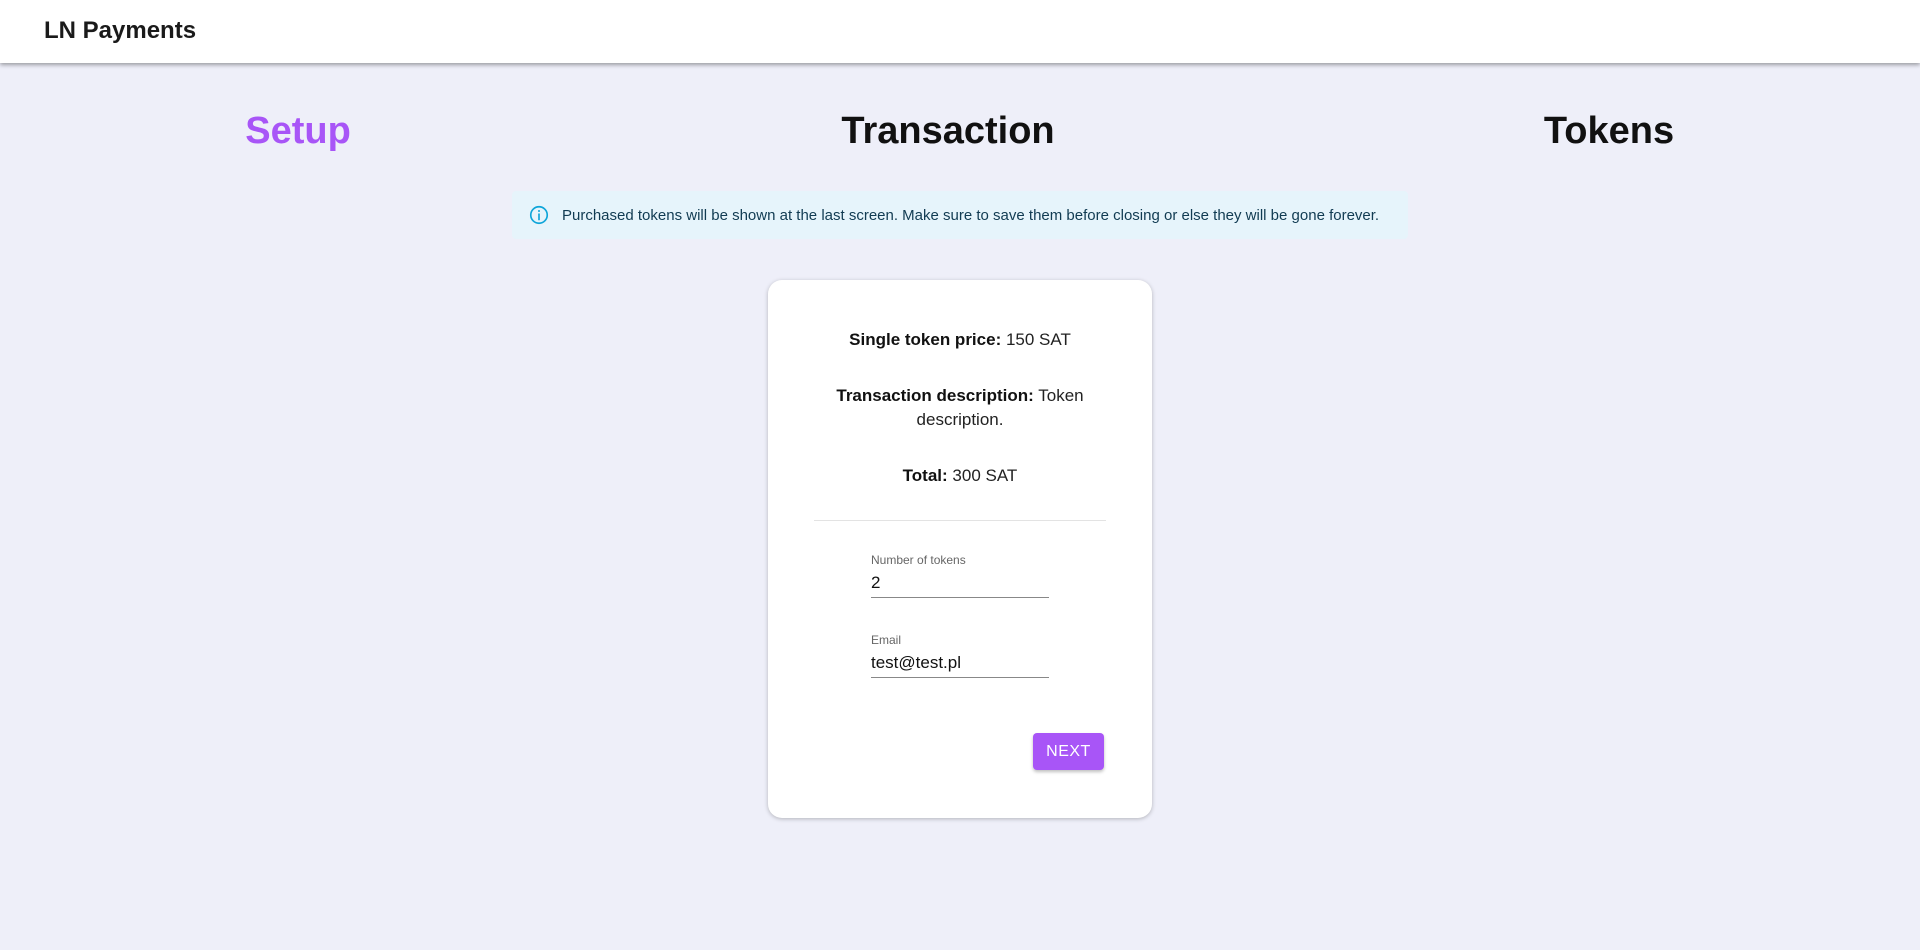  I want to click on next-button: NEXT, so click(1068, 751).